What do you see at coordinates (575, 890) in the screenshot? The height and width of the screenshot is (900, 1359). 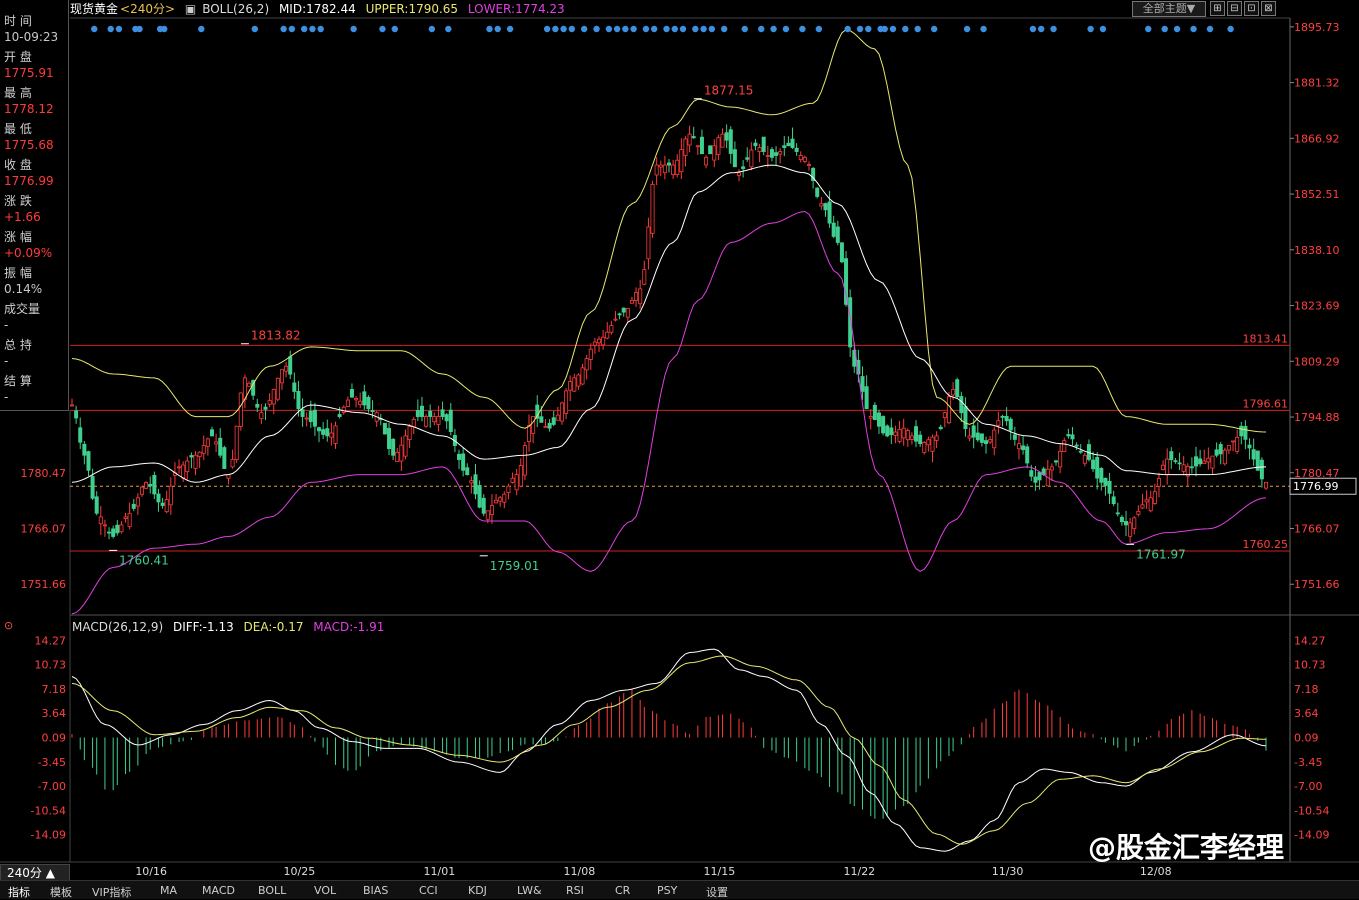 I see `tab-11: RSI` at bounding box center [575, 890].